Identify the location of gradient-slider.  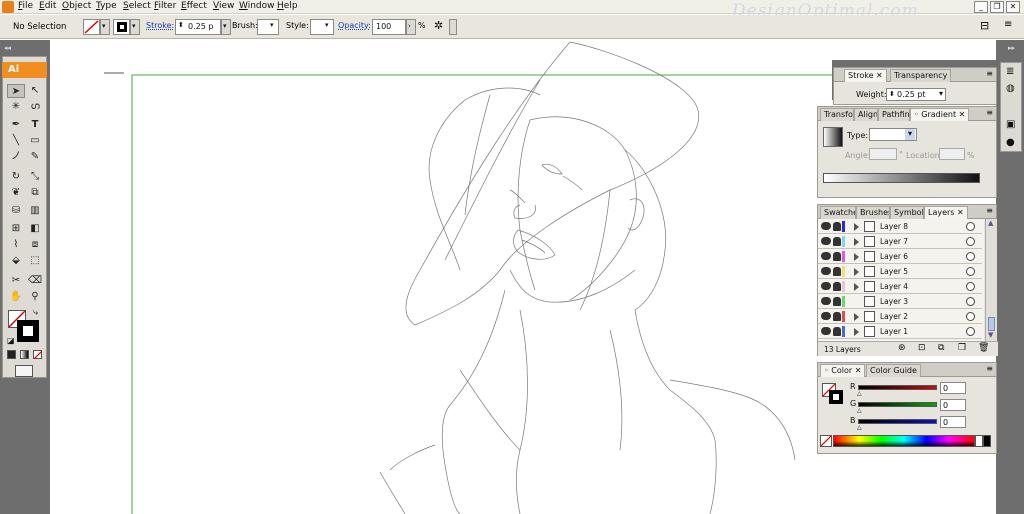
(901, 178).